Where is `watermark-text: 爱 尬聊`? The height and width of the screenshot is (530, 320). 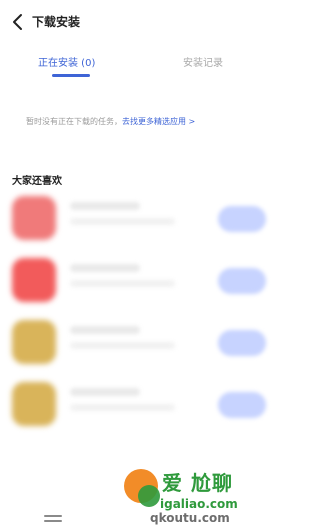
watermark-text: 爱 尬聊 is located at coordinates (197, 483).